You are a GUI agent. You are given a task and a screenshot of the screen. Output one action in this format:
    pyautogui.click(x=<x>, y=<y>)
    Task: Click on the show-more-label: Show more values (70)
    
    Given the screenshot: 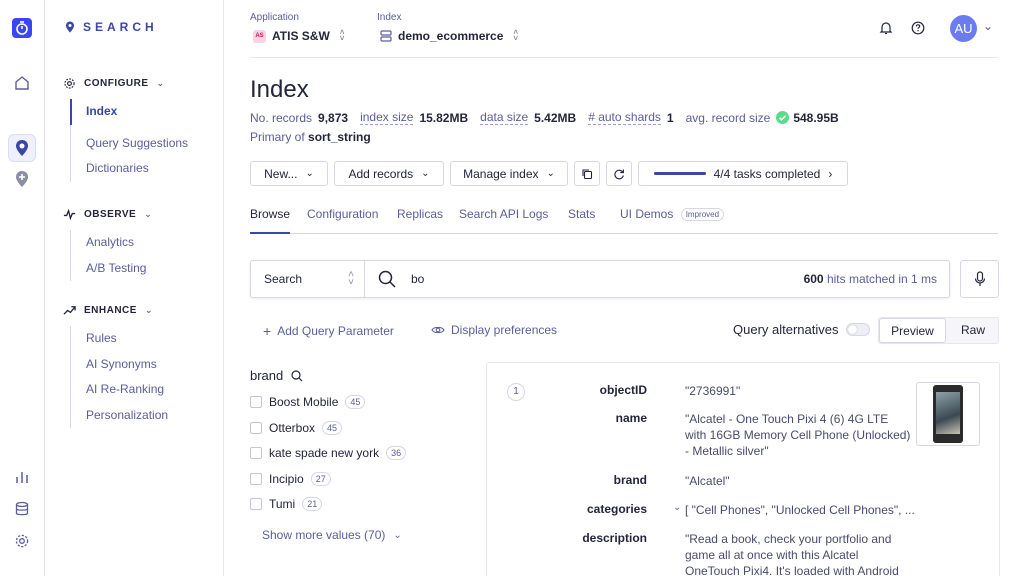 What is the action you would take?
    pyautogui.click(x=324, y=535)
    